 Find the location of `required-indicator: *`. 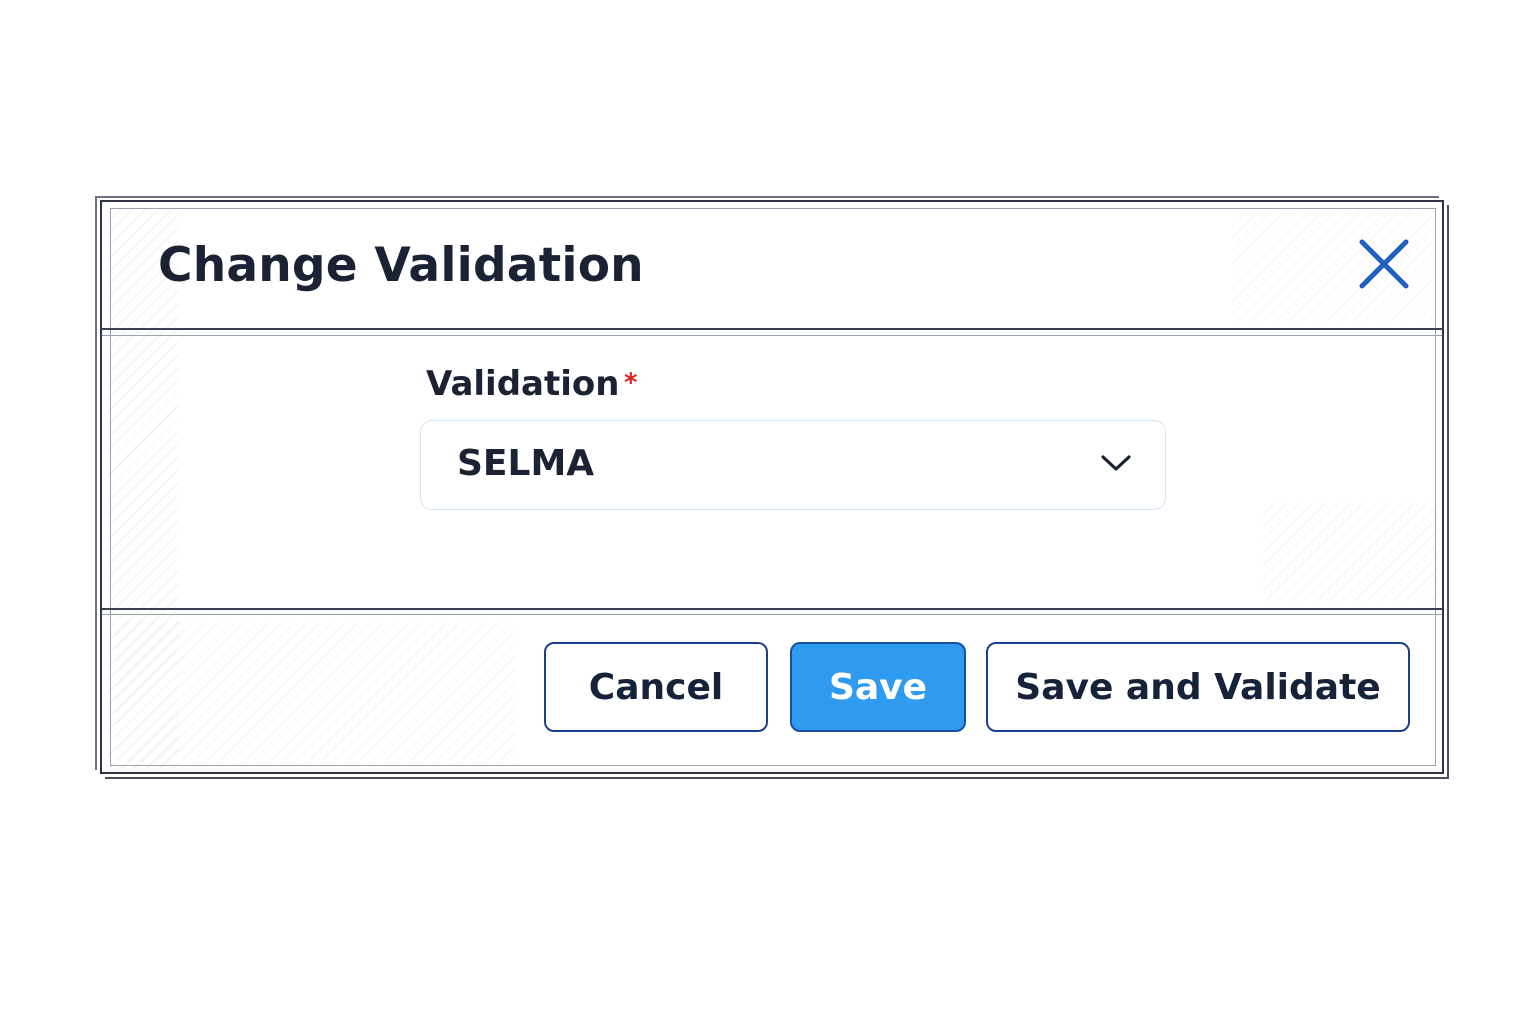

required-indicator: * is located at coordinates (631, 383).